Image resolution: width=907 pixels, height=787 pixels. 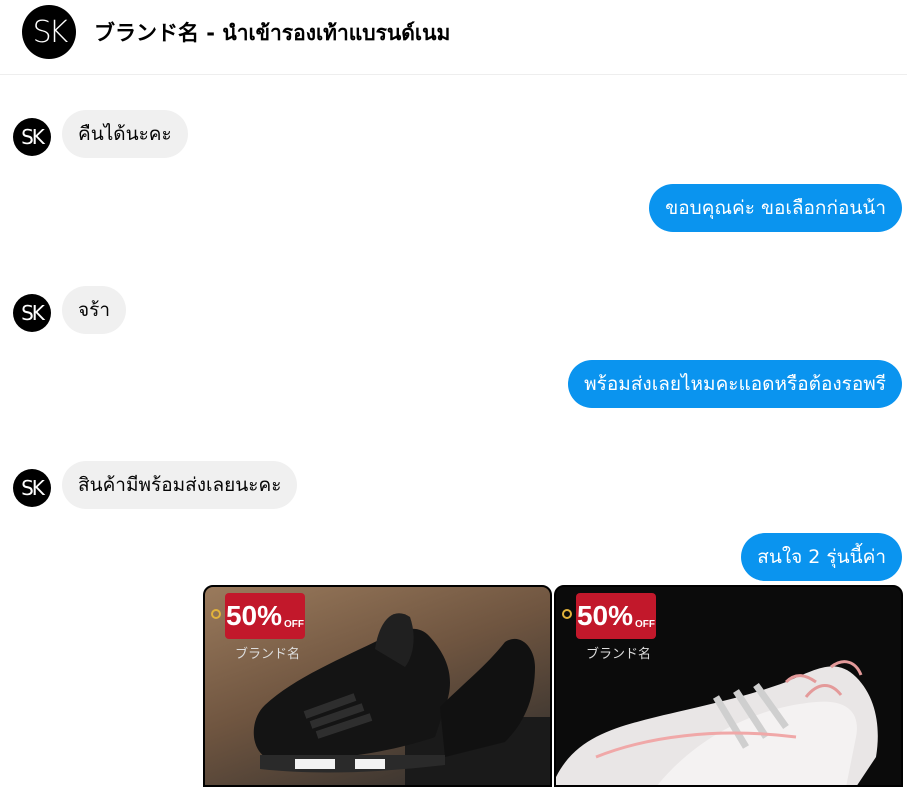 I want to click on incoming-message: คืนได้นะคะ, so click(x=125, y=134).